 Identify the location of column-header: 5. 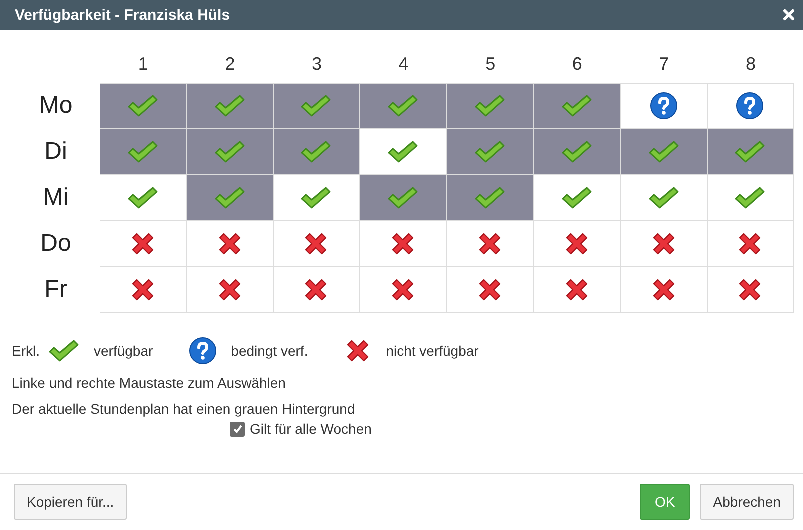
(490, 64).